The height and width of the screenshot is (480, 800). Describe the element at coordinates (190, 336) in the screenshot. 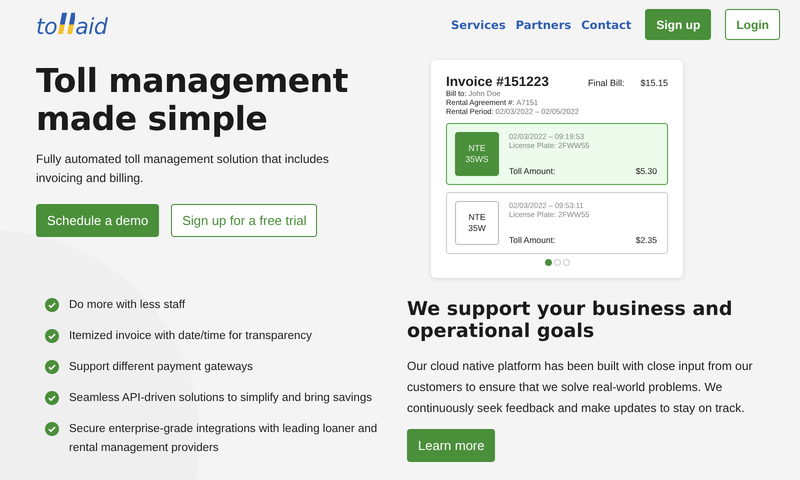

I see `feature-text: Itemized invoice with date/time for transparency` at that location.